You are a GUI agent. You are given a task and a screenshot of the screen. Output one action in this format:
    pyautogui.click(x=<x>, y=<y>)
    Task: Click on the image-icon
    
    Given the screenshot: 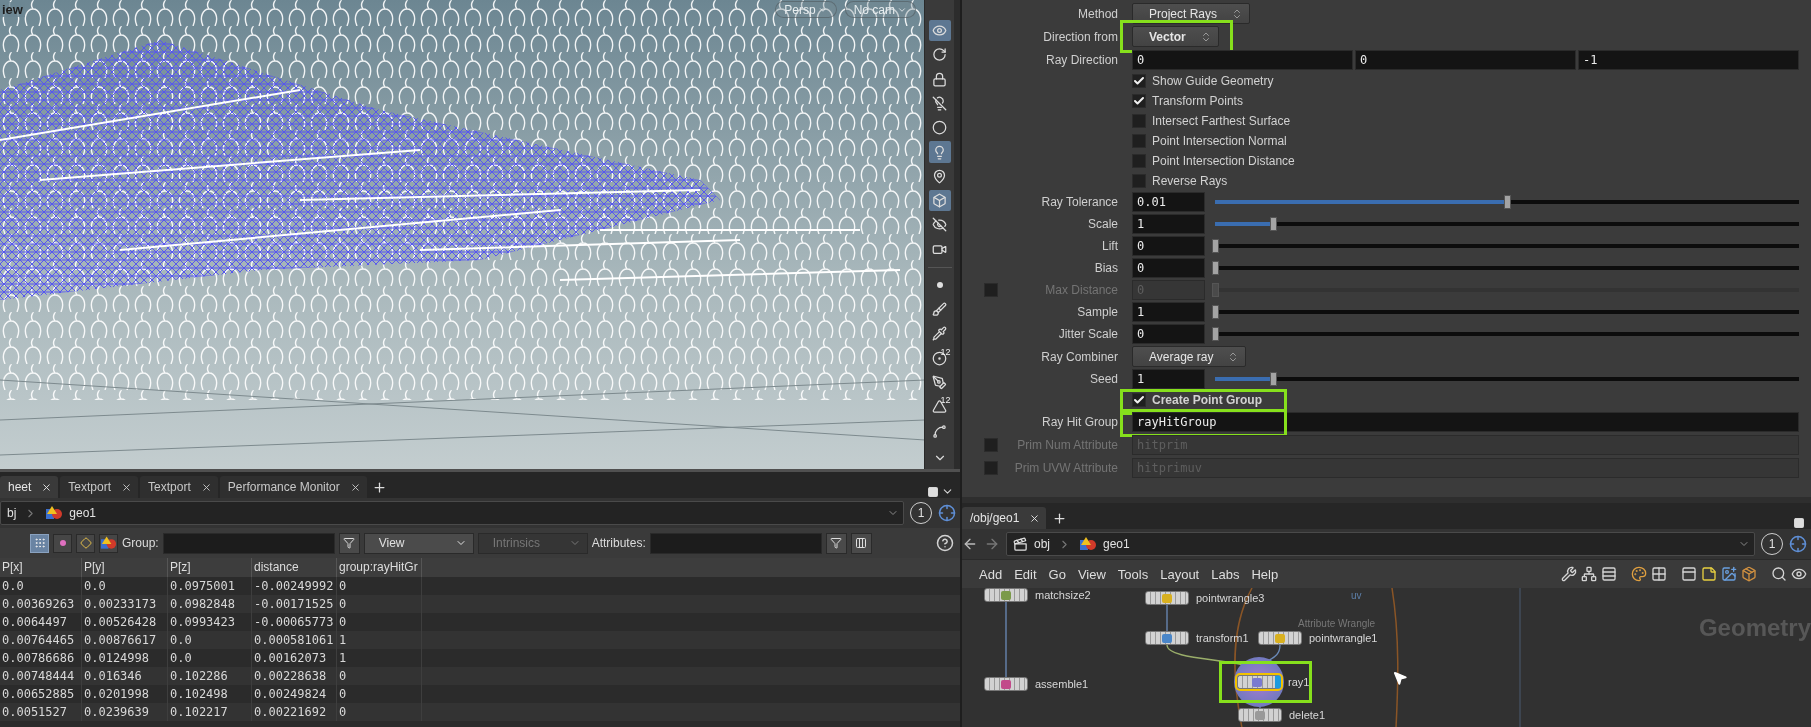 What is the action you would take?
    pyautogui.click(x=1729, y=574)
    